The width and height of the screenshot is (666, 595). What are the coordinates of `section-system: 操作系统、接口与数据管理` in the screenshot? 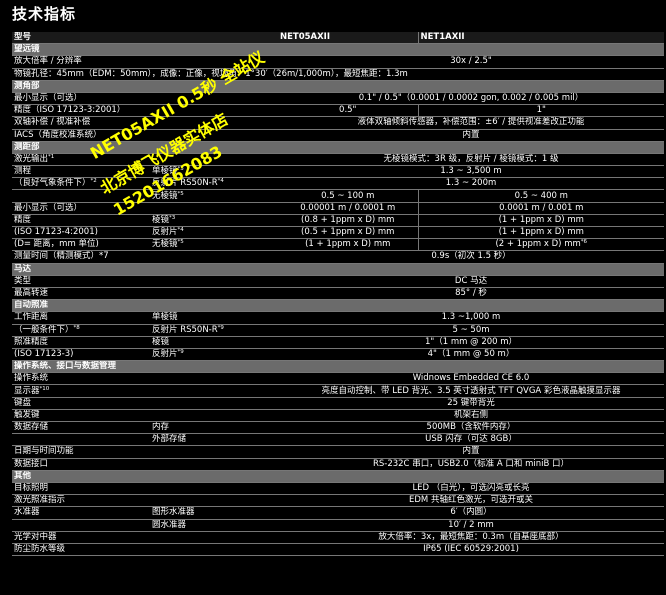 It's located at (338, 367).